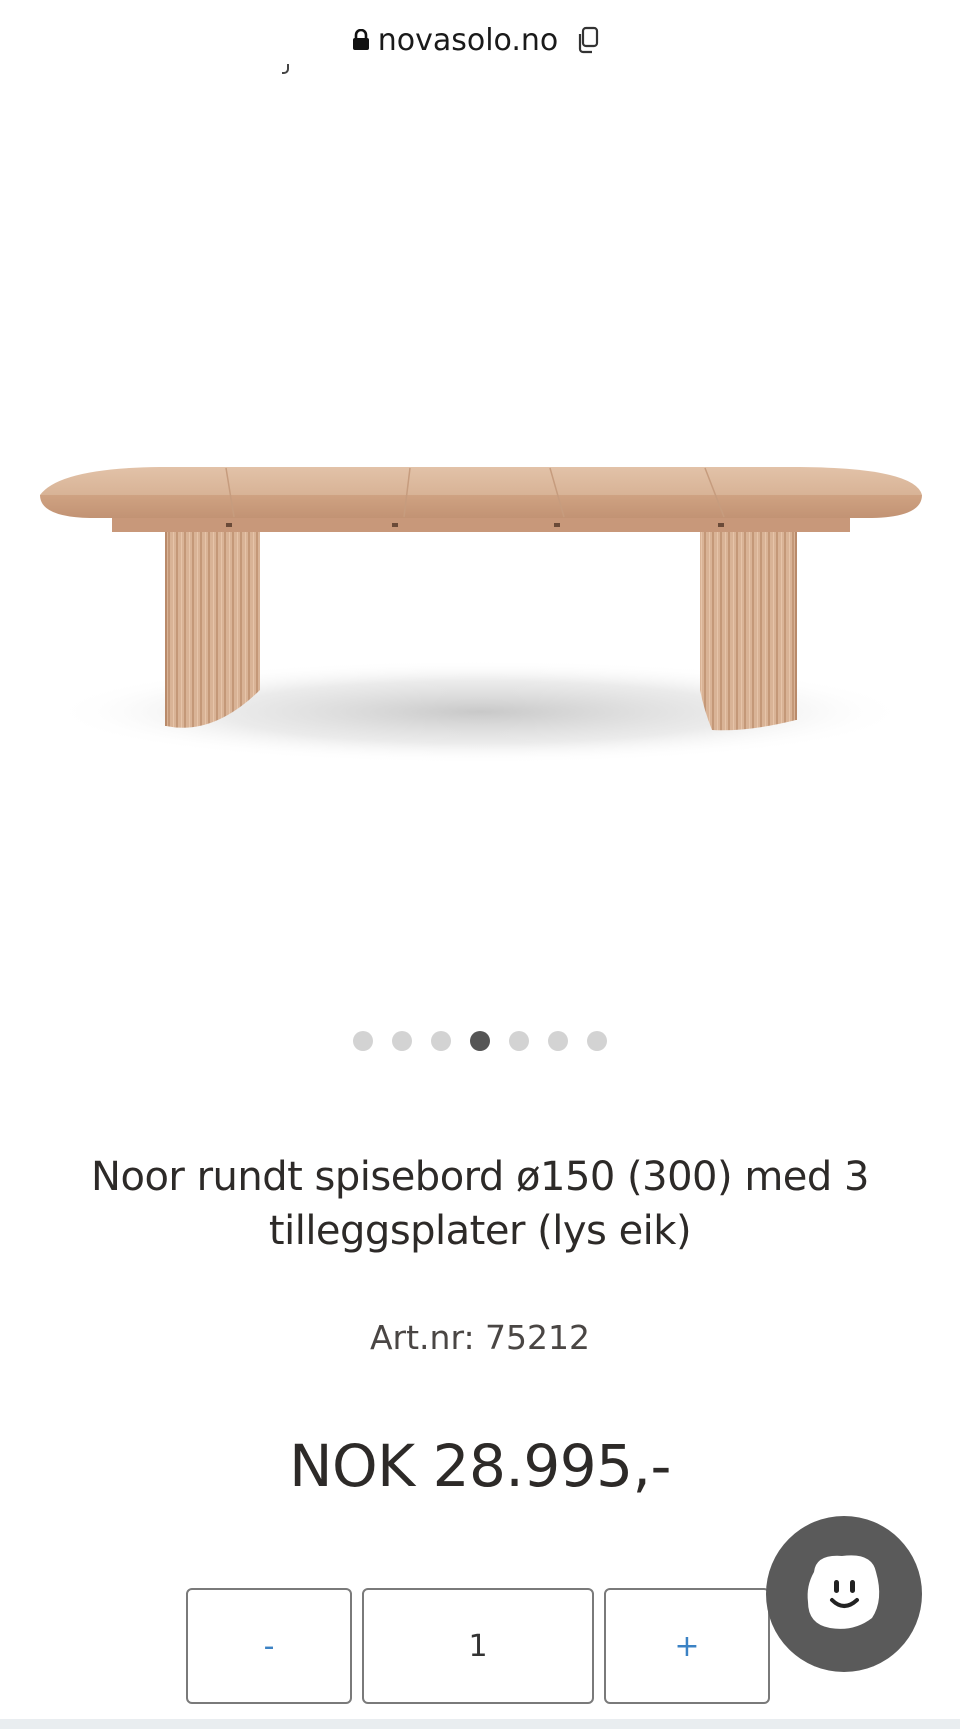 The height and width of the screenshot is (1729, 960). Describe the element at coordinates (480, 1466) in the screenshot. I see `product-price: NOK 28.995,-` at that location.